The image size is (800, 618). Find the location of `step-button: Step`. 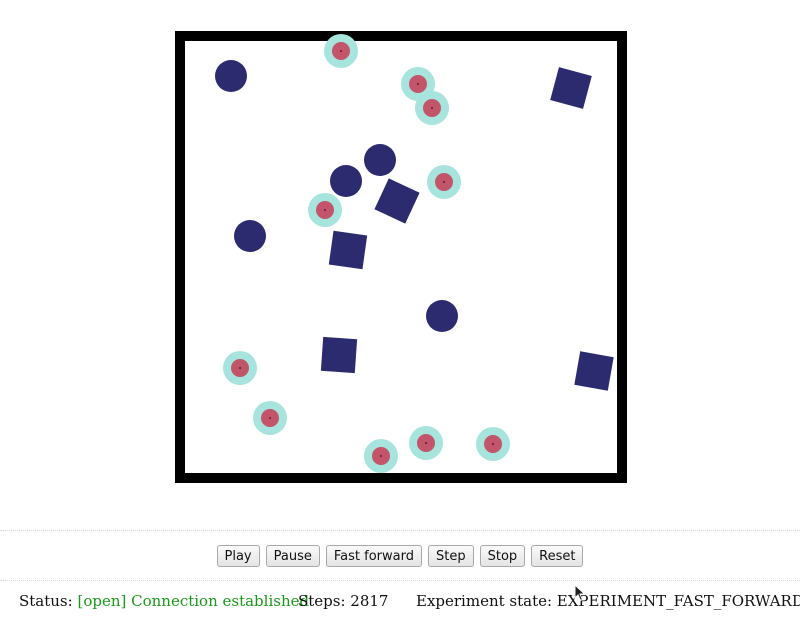

step-button: Step is located at coordinates (450, 556).